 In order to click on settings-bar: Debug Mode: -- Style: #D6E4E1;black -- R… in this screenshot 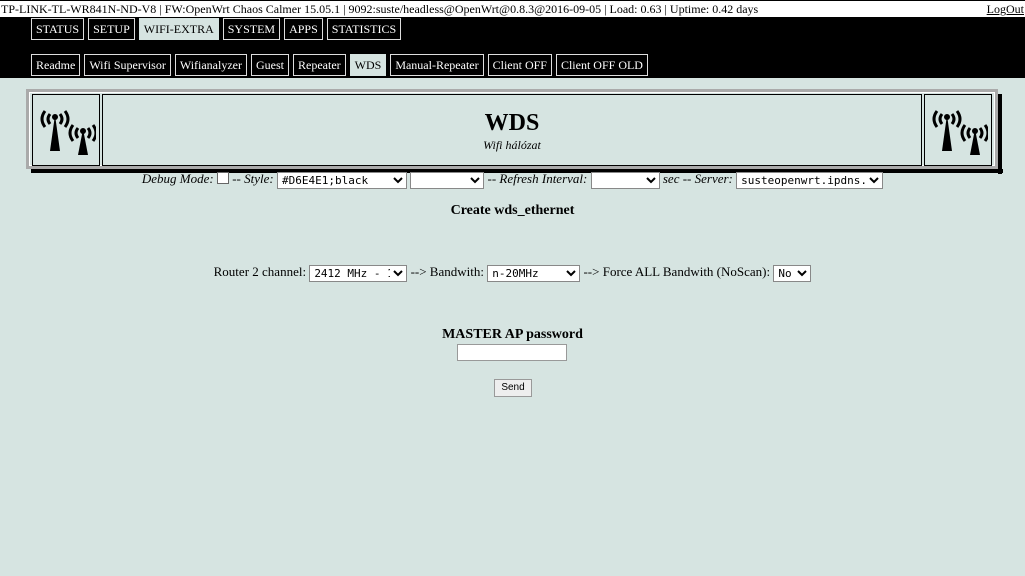, I will do `click(512, 180)`.